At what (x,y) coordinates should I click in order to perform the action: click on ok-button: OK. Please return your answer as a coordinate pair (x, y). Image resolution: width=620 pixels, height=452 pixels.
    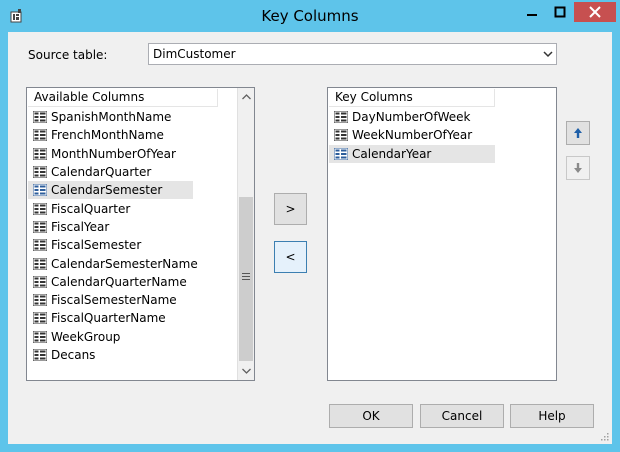
    Looking at the image, I should click on (371, 416).